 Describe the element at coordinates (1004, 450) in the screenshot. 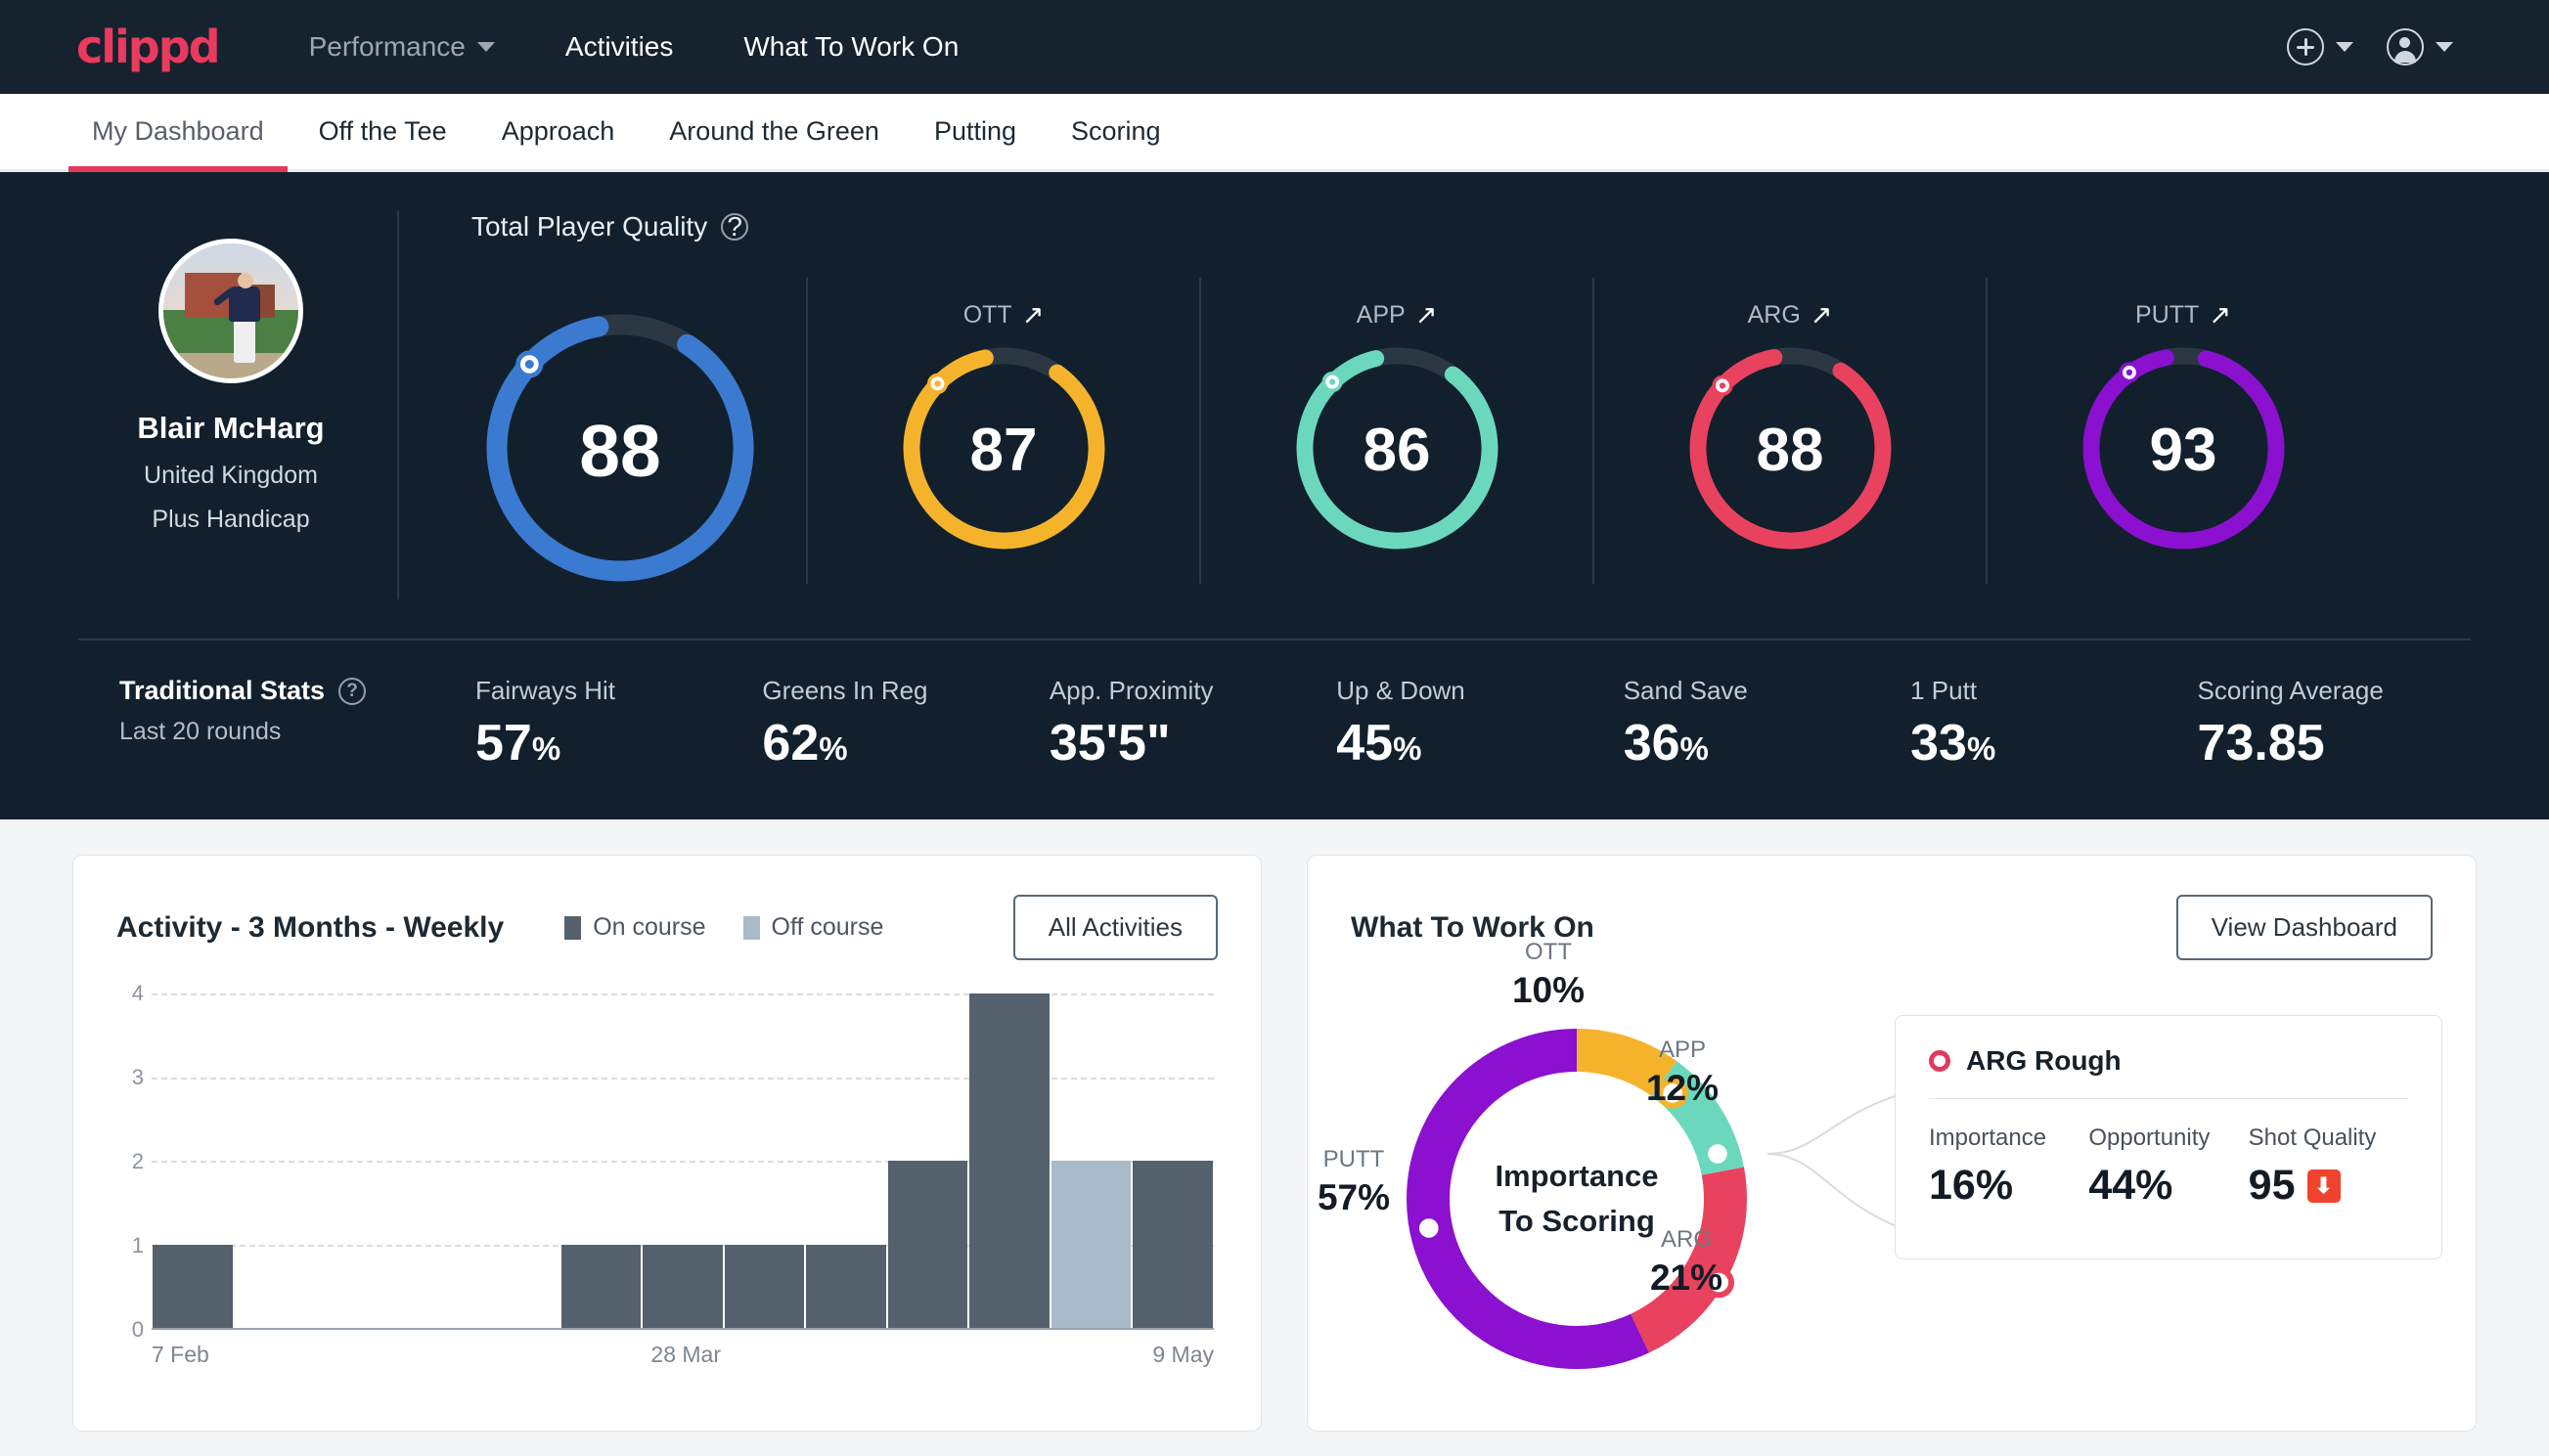

I see `gauge-ott-value: 87` at that location.